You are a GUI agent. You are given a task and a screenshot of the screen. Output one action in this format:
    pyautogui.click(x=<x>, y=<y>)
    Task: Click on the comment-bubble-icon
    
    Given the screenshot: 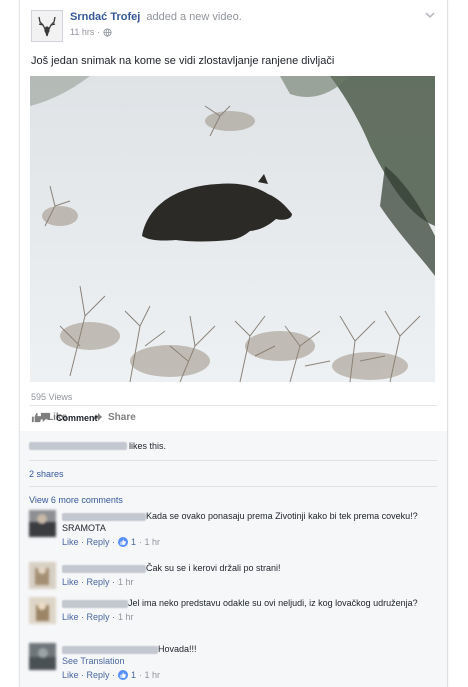 What is the action you would take?
    pyautogui.click(x=45, y=417)
    